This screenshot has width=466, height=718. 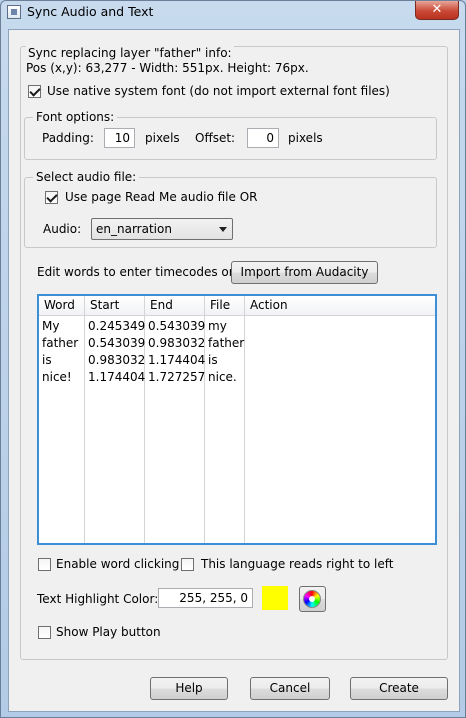 I want to click on audio-select-value: en_narration, so click(x=134, y=229).